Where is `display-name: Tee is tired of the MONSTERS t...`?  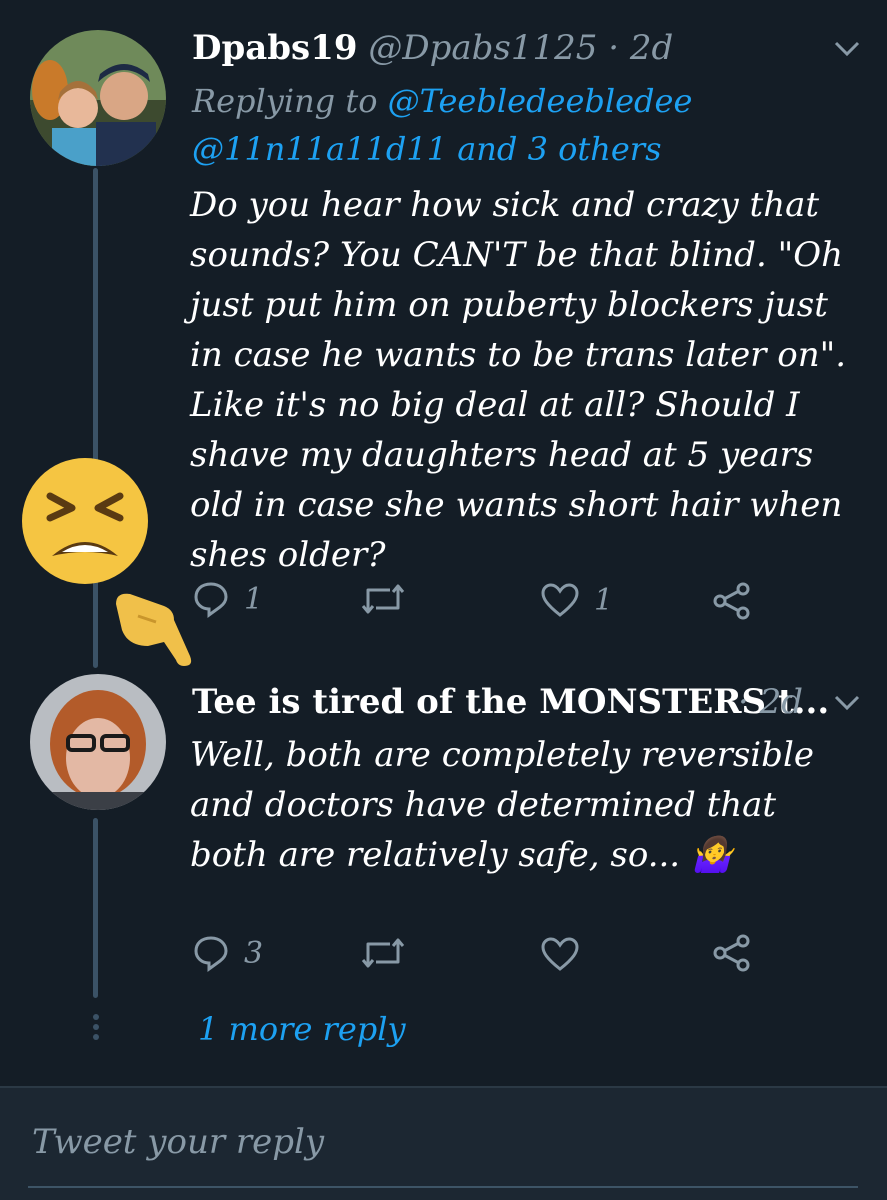 display-name: Tee is tired of the MONSTERS t... is located at coordinates (510, 702).